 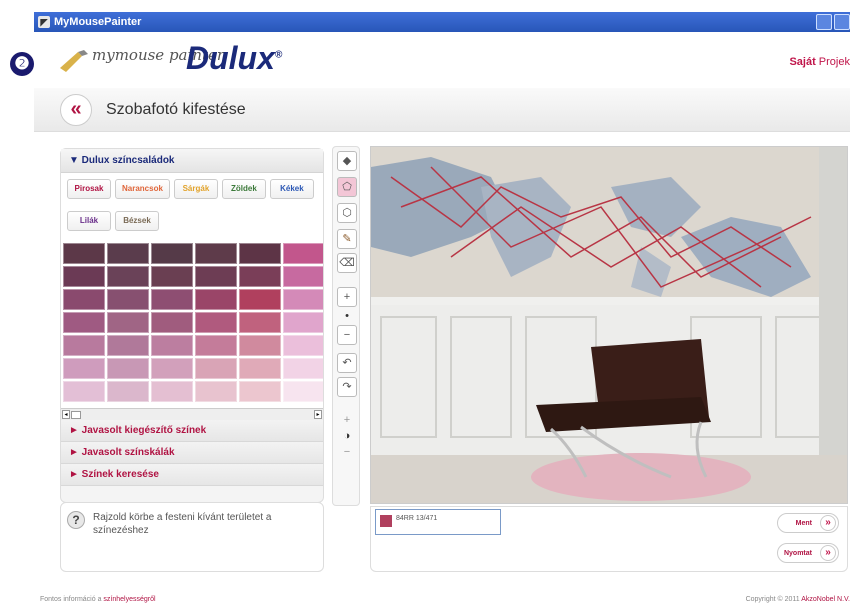 I want to click on window-title: MyMousePainter, so click(x=98, y=22).